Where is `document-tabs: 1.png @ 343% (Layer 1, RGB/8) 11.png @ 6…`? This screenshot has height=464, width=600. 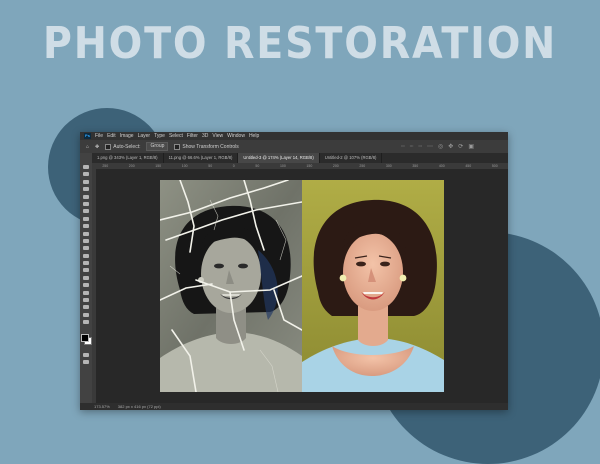
document-tabs: 1.png @ 343% (Layer 1, RGB/8) 11.png @ 6… is located at coordinates (300, 158).